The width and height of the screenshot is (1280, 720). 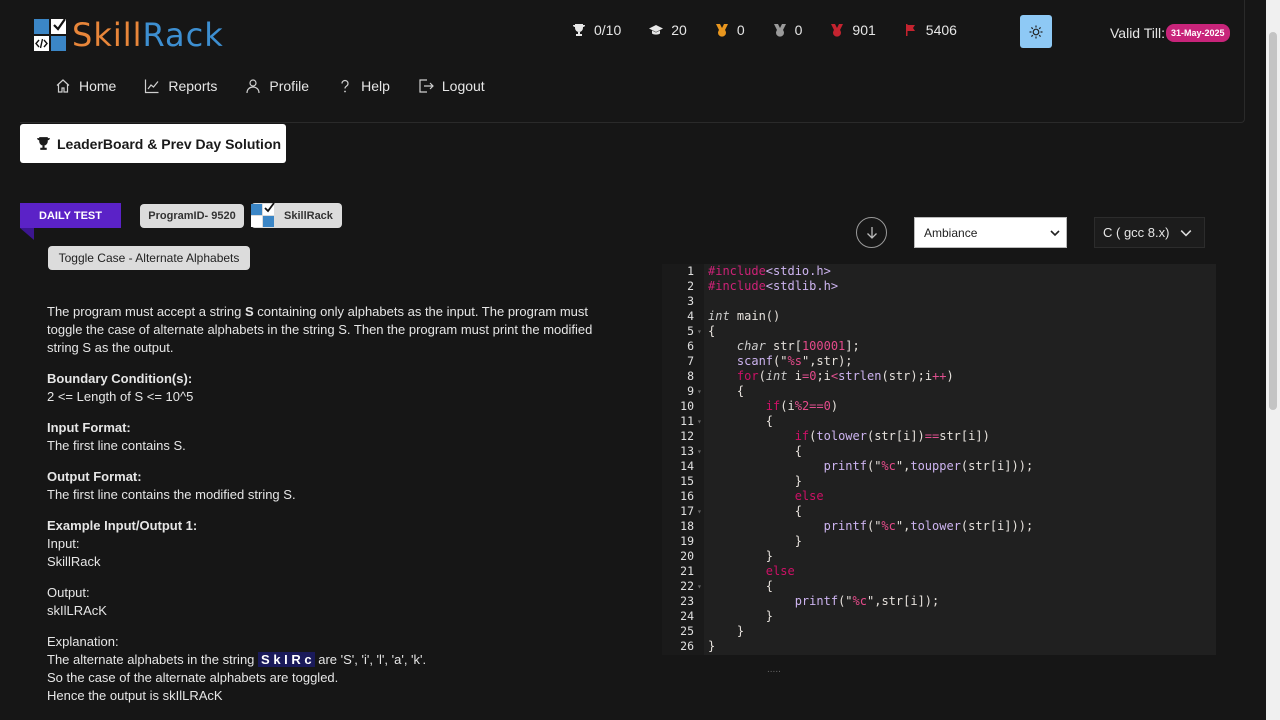 I want to click on stats-bar: 0/10 20 0 0 901 5406, so click(x=778, y=30).